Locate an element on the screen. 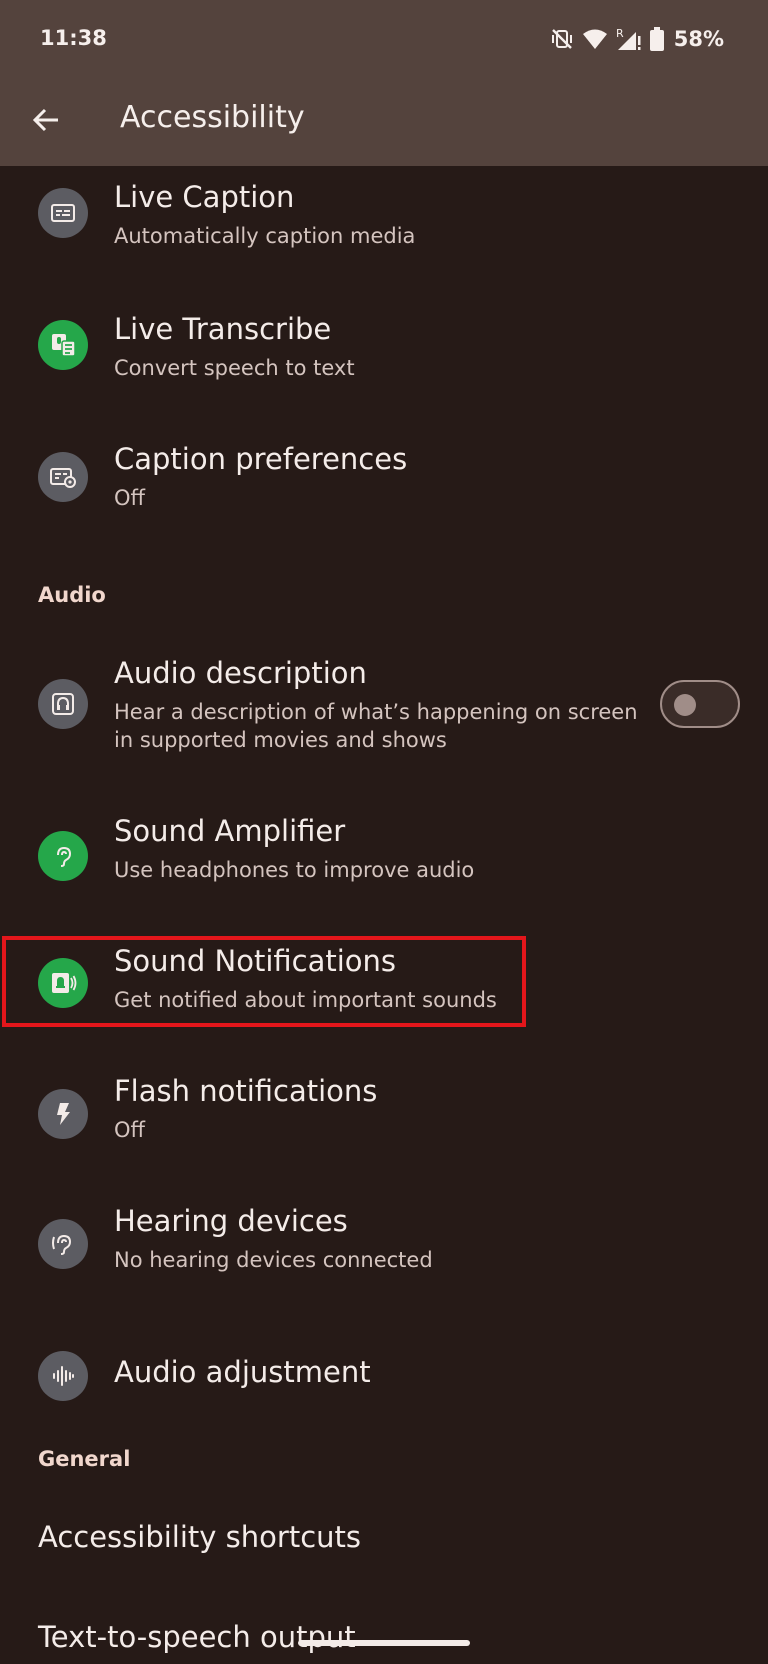 The height and width of the screenshot is (1664, 768). arrow-back-icon is located at coordinates (45, 120).